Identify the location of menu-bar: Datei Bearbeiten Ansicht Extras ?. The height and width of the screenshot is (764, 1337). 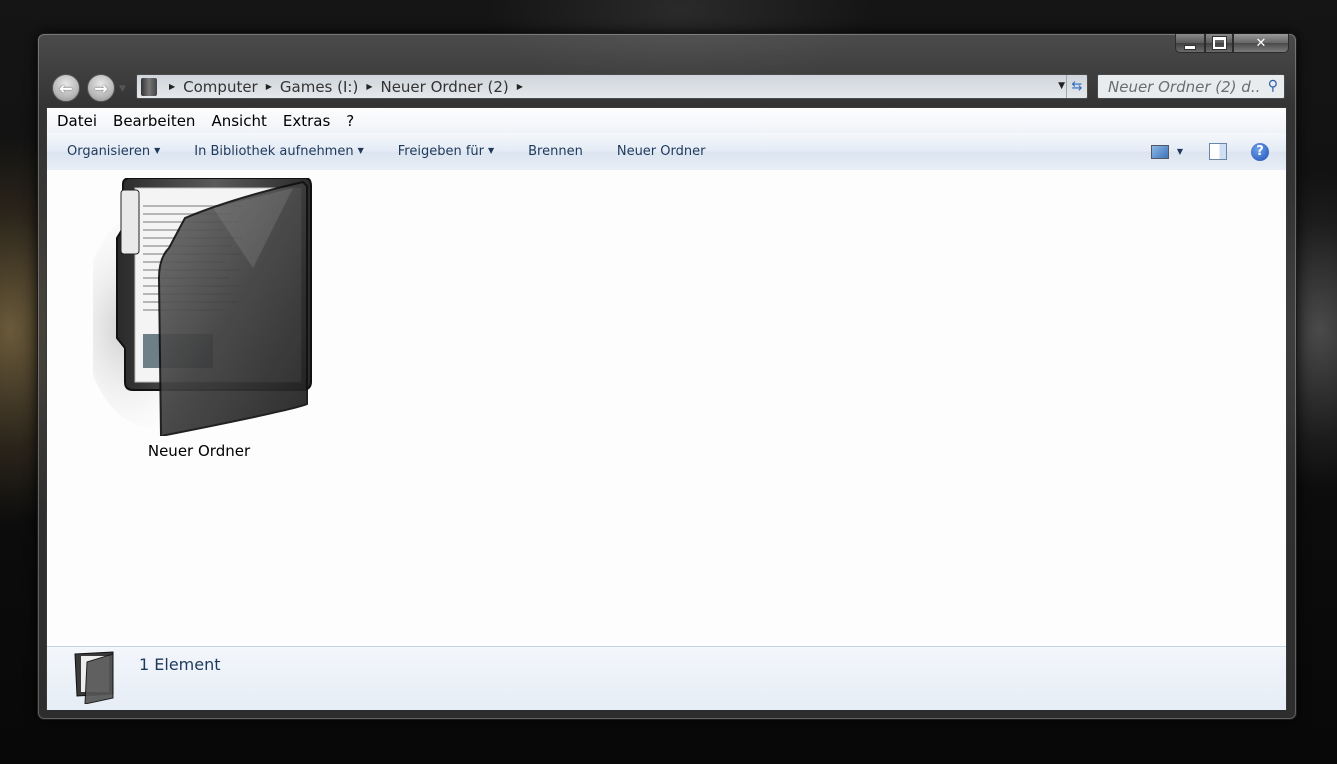
(666, 121).